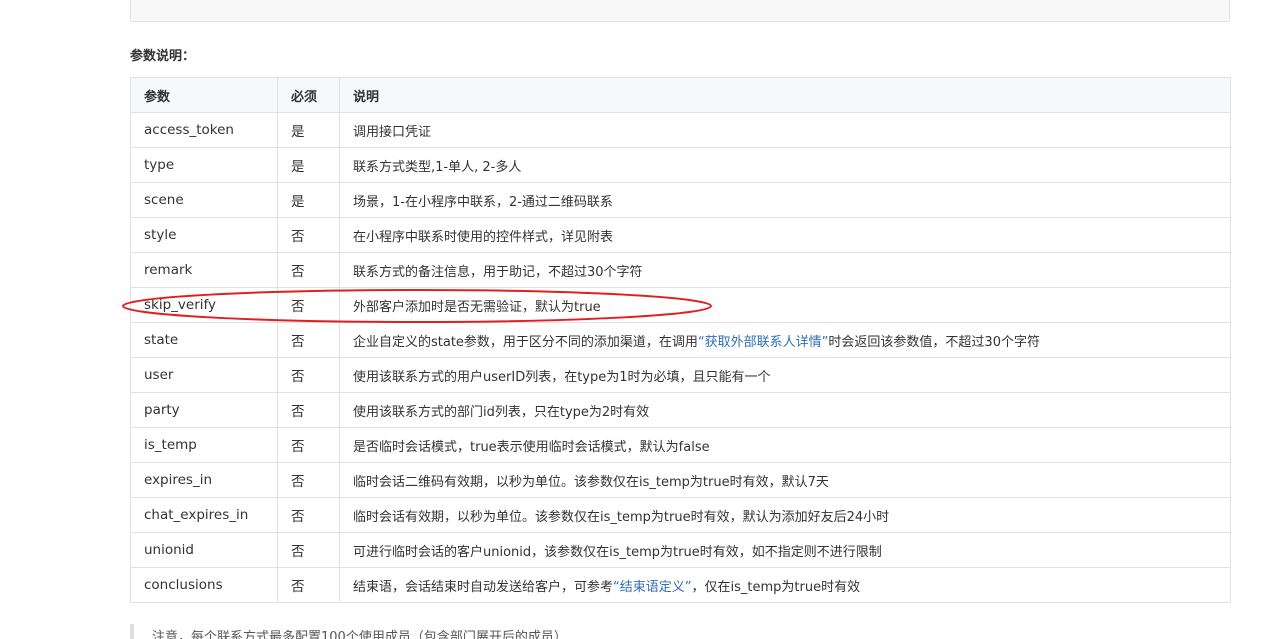 Image resolution: width=1265 pixels, height=639 pixels. I want to click on param-name: party, so click(204, 410).